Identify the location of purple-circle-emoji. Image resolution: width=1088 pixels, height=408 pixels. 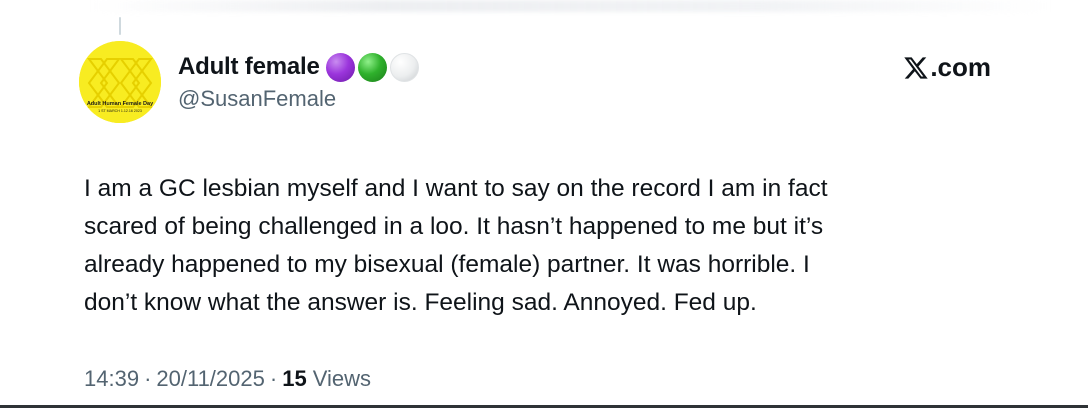
(340, 67).